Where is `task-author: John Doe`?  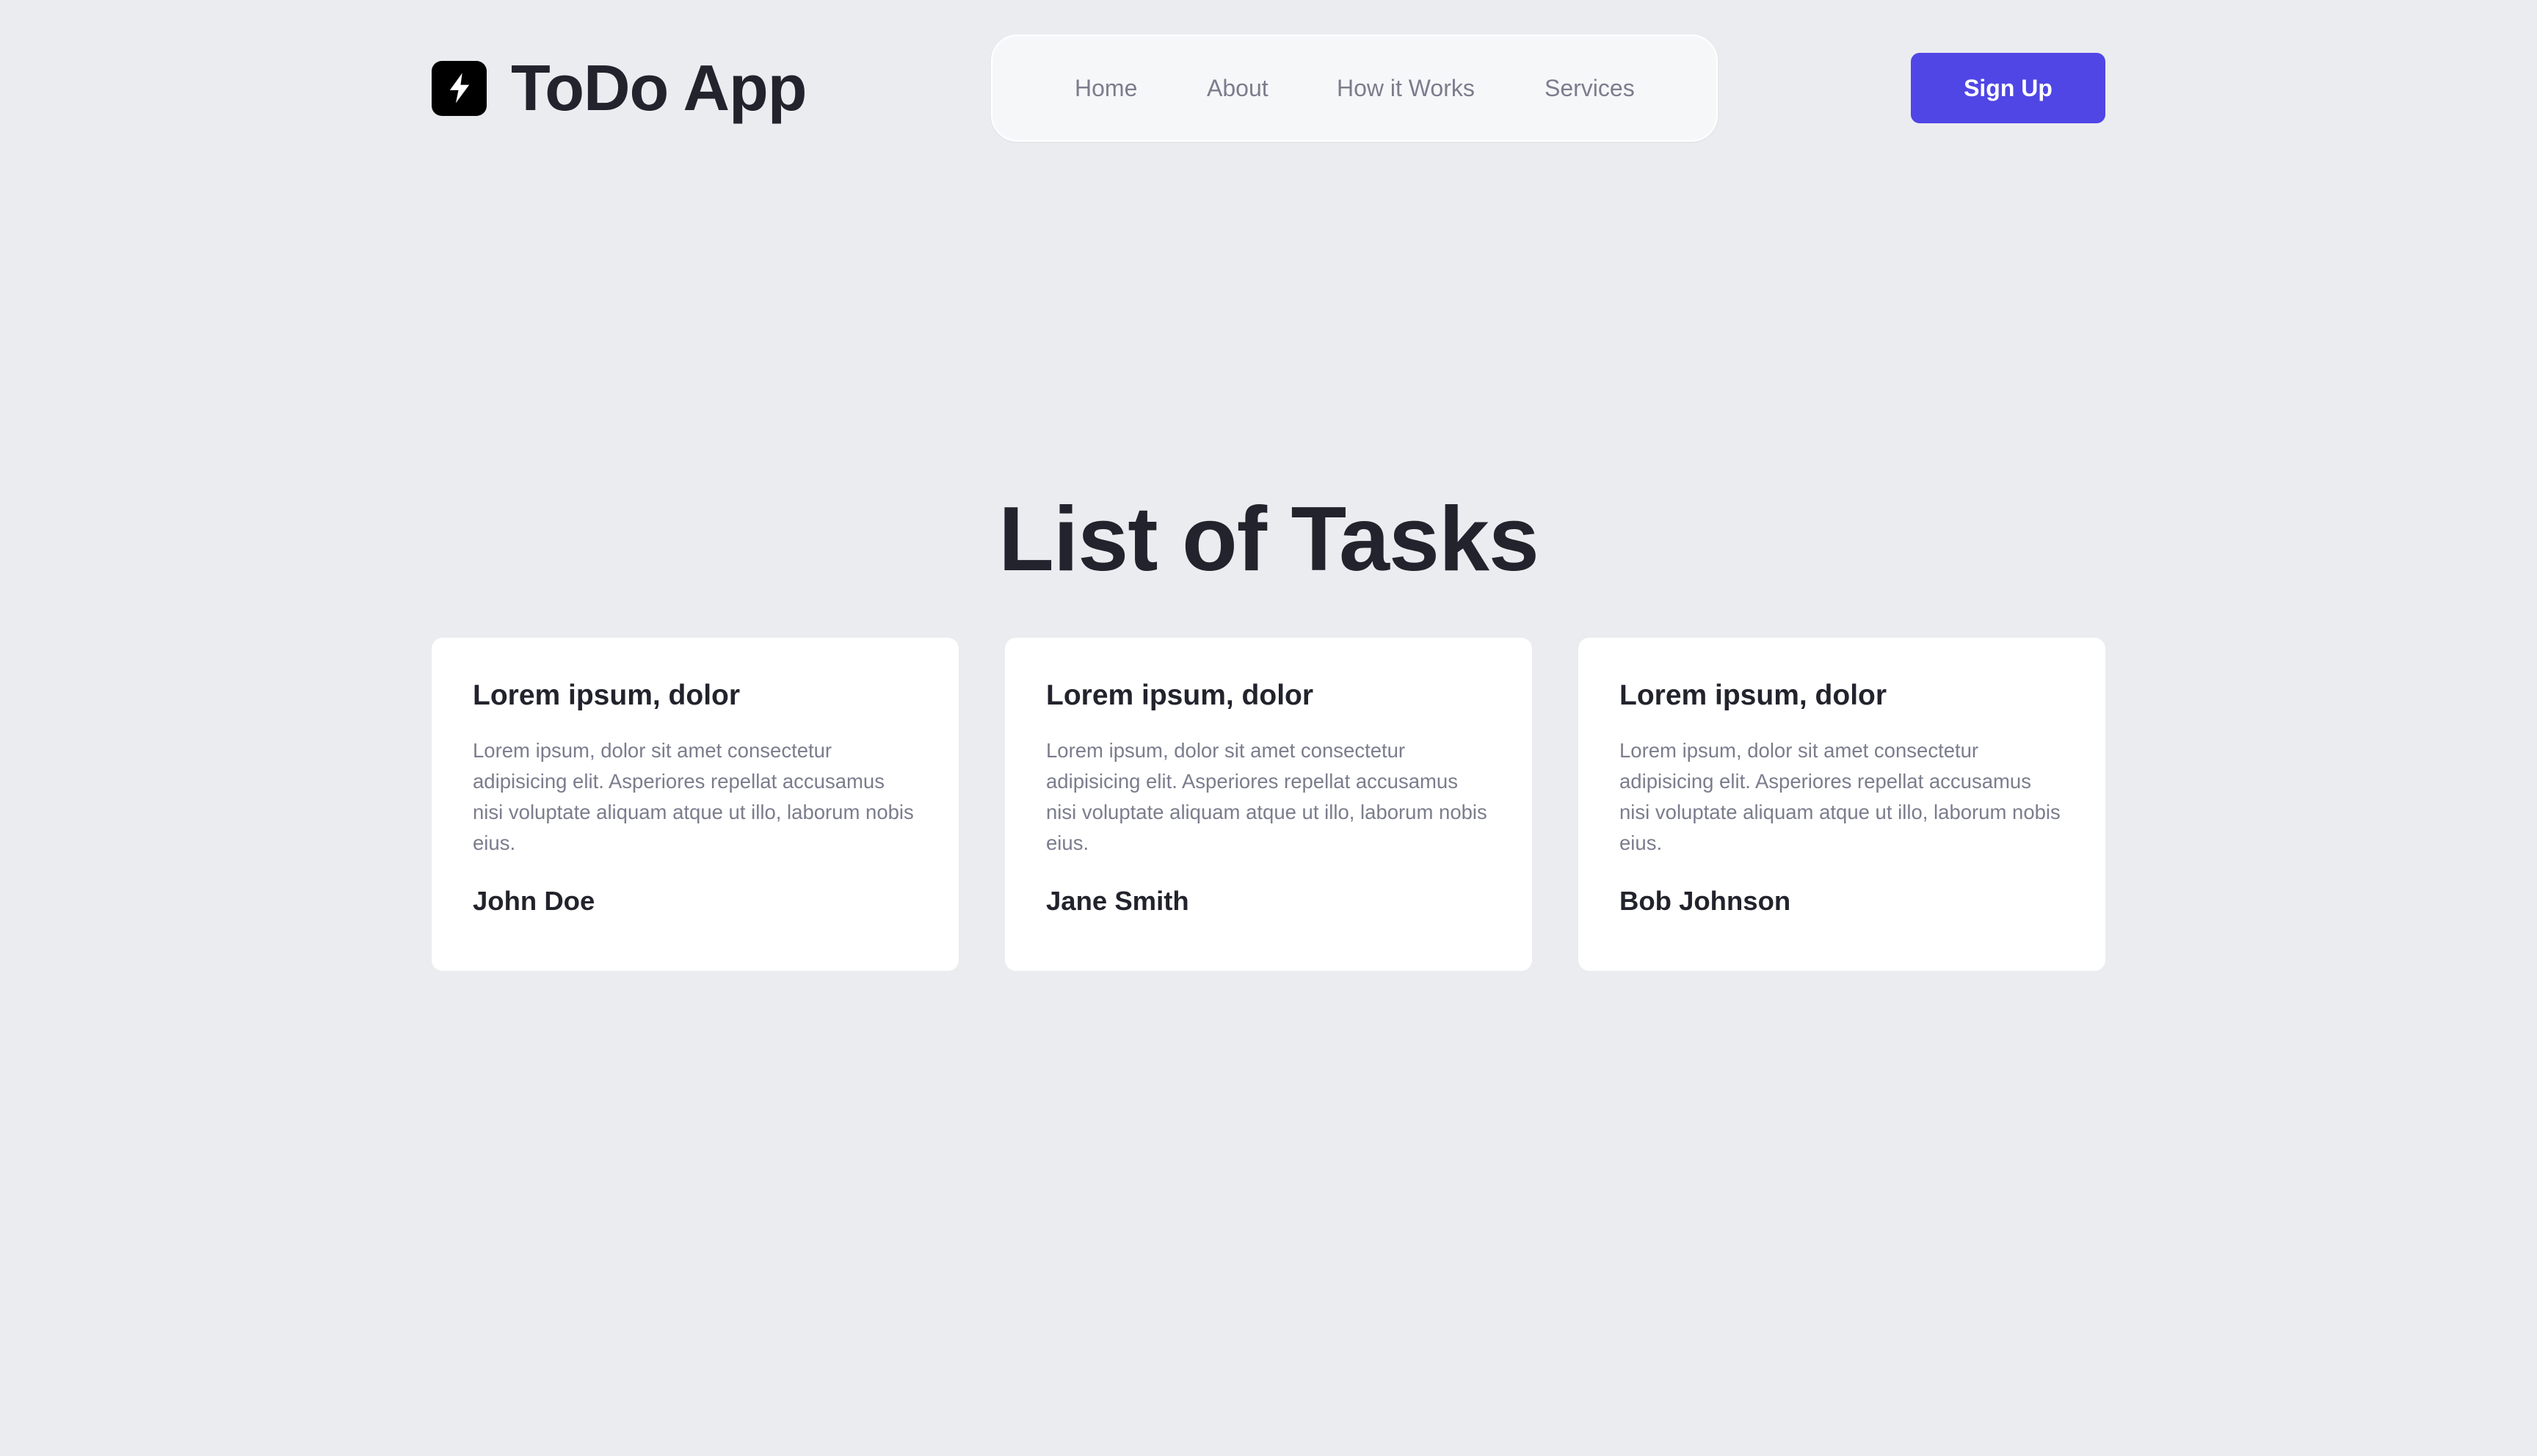
task-author: John Doe is located at coordinates (534, 901).